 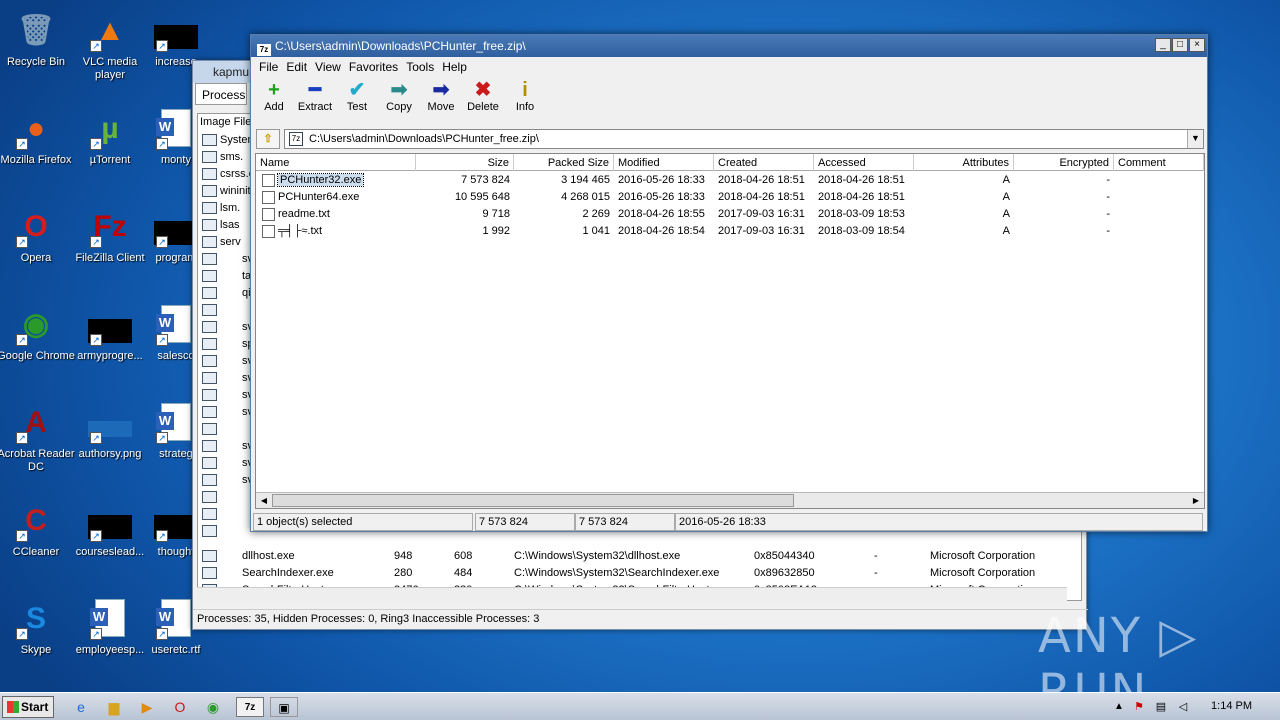 I want to click on extract-button: ━ Extract, so click(x=315, y=96).